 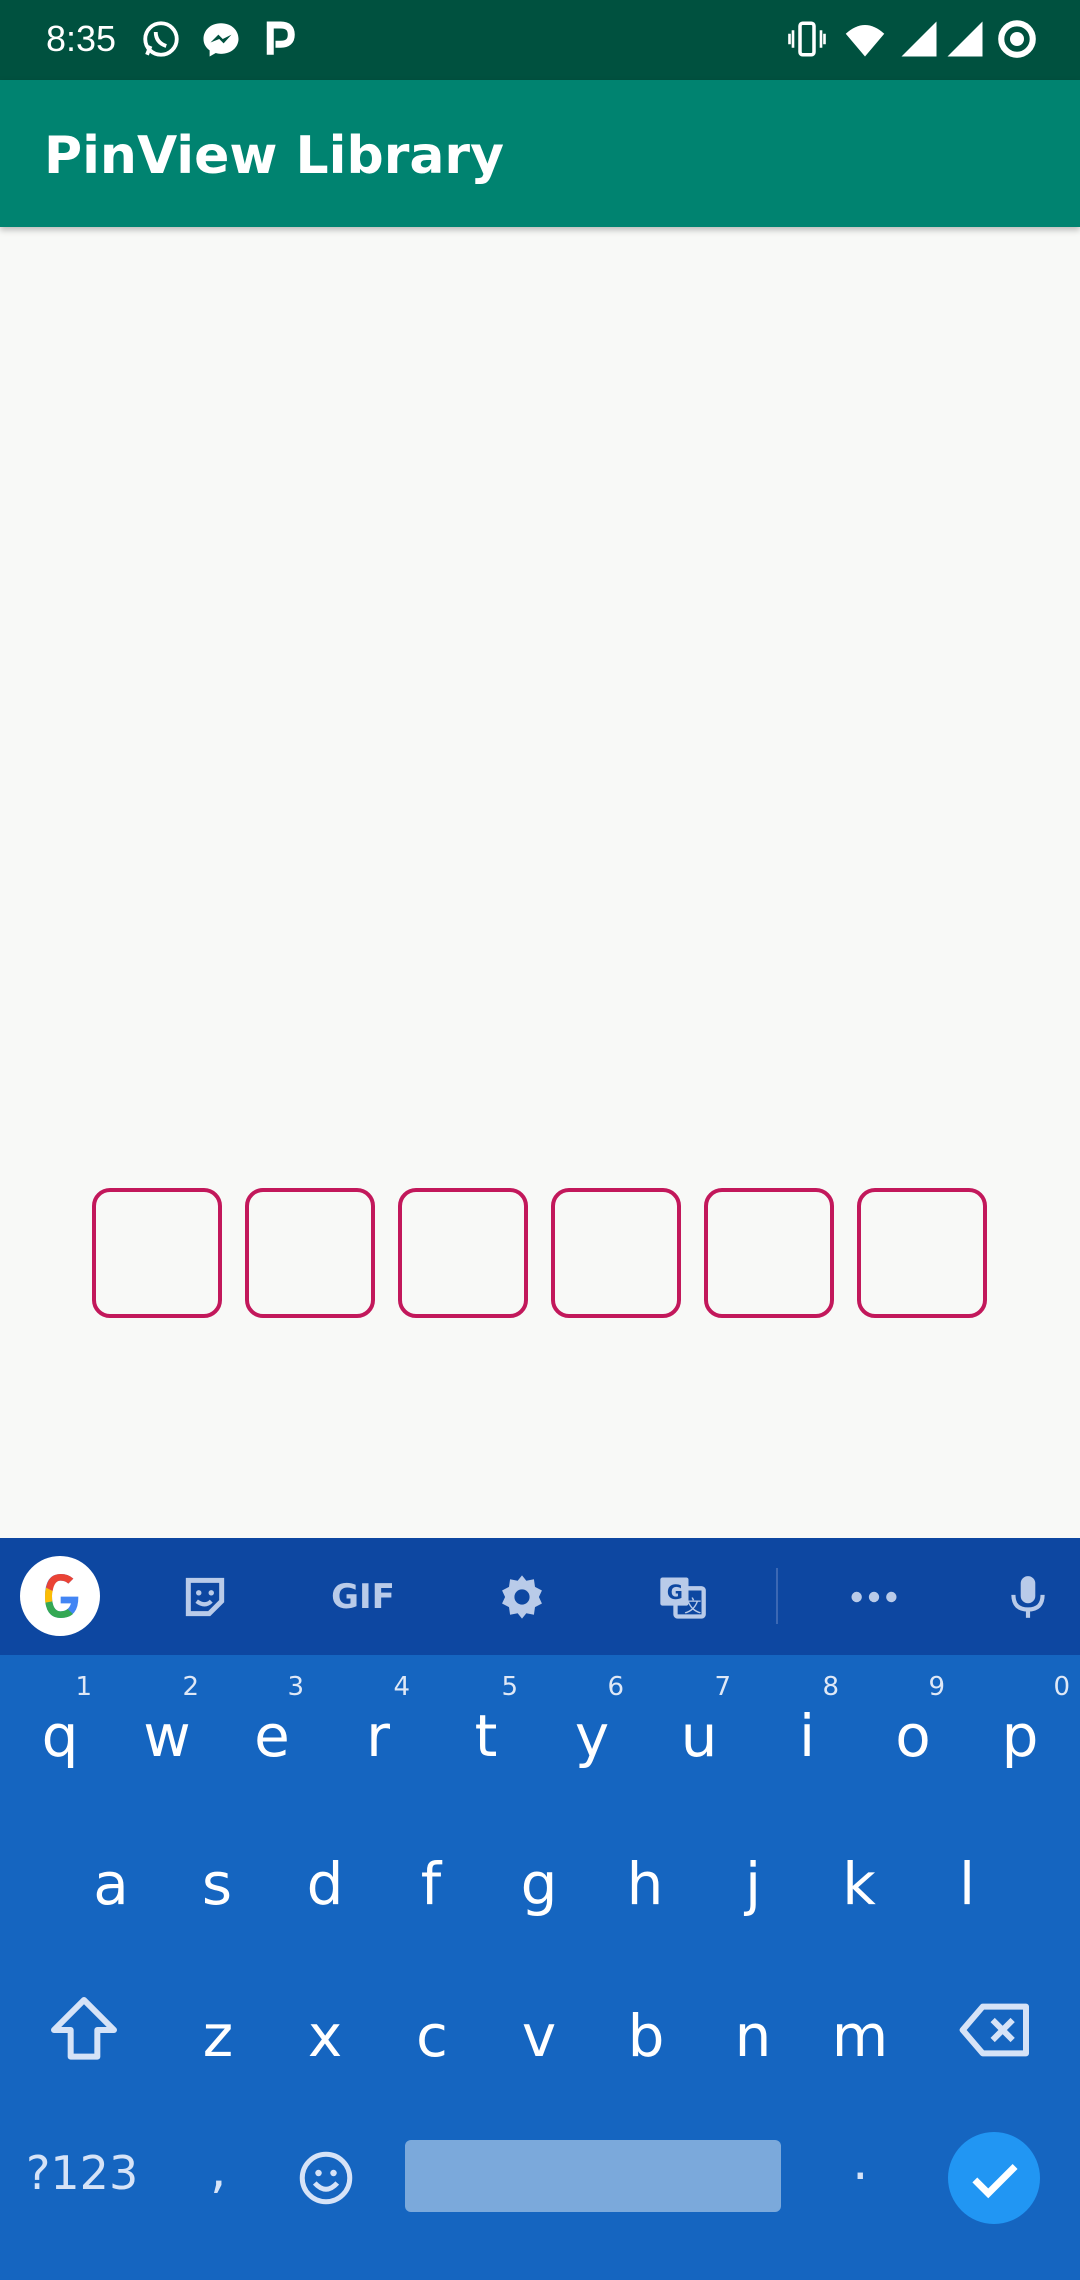 What do you see at coordinates (753, 1880) in the screenshot?
I see `key-j: j` at bounding box center [753, 1880].